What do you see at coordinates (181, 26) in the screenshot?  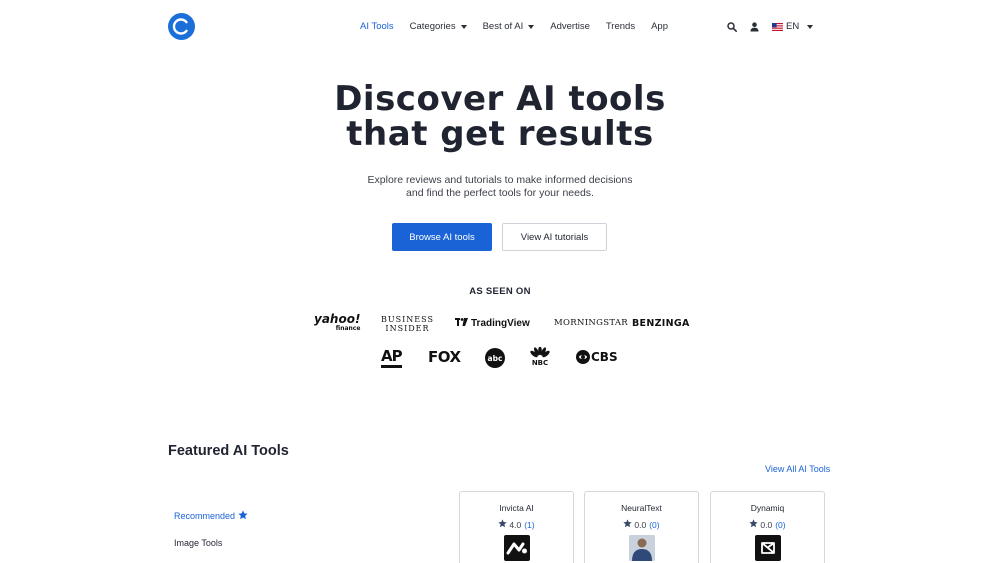 I see `logo-c-icon` at bounding box center [181, 26].